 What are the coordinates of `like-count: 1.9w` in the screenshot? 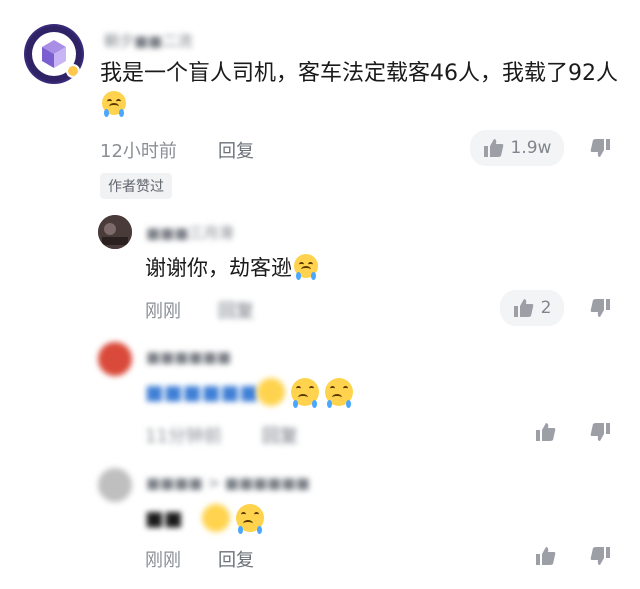 It's located at (531, 148).